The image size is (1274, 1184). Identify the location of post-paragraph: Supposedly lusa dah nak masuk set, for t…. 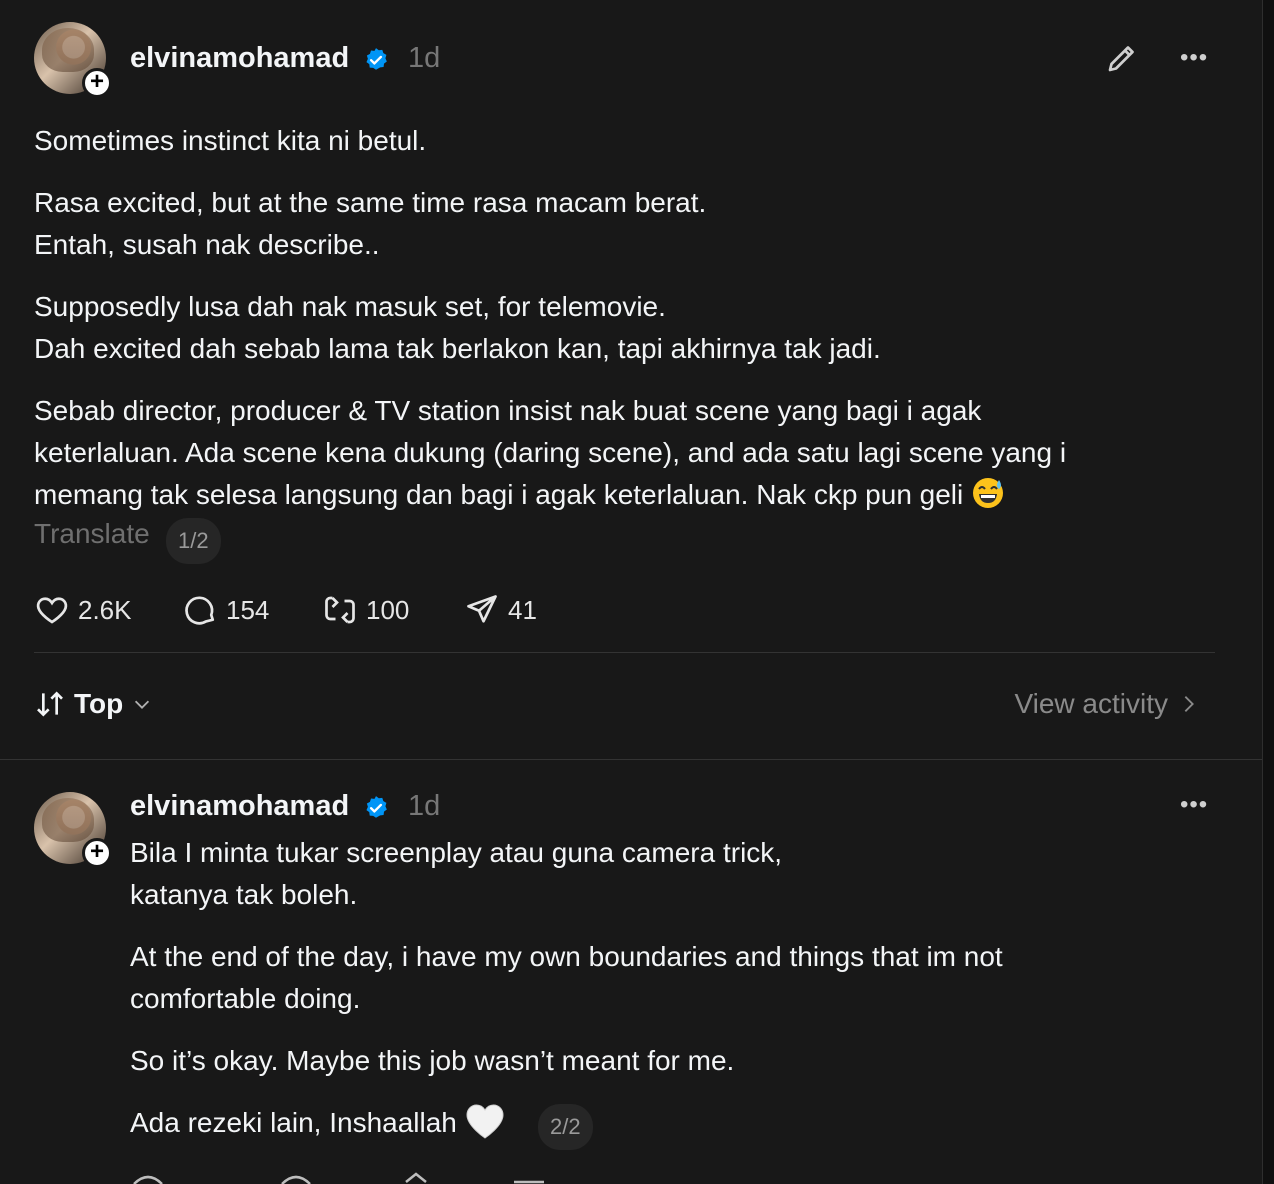
(457, 327).